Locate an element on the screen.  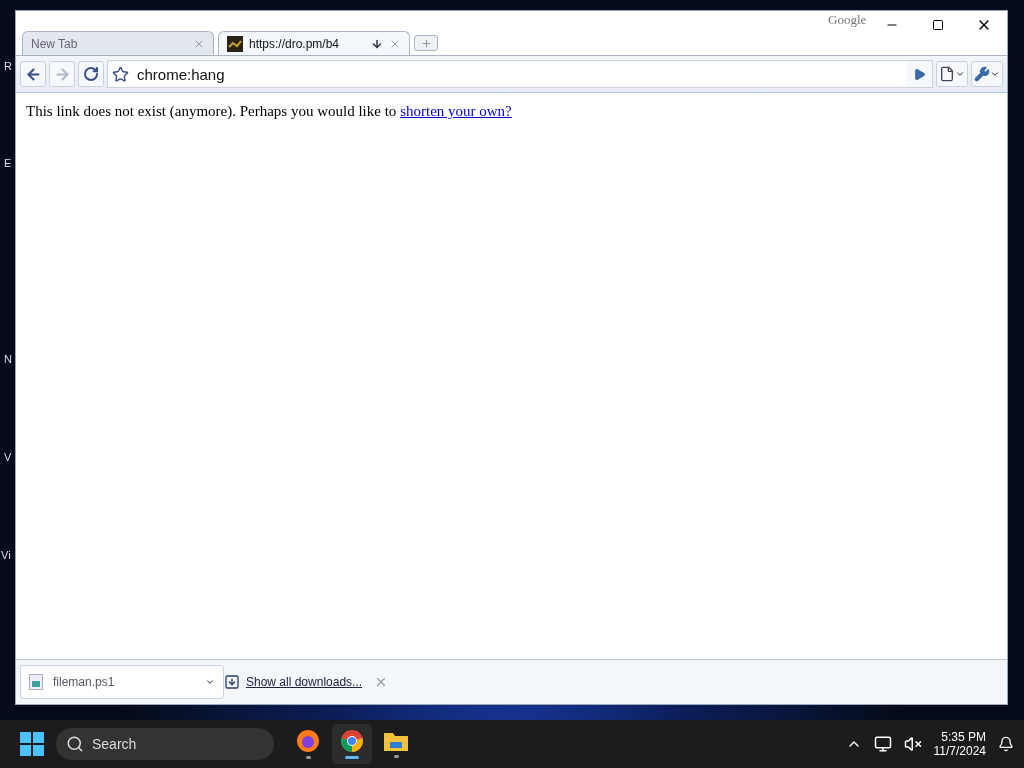
desktop-icon-label: R is located at coordinates (8, 66).